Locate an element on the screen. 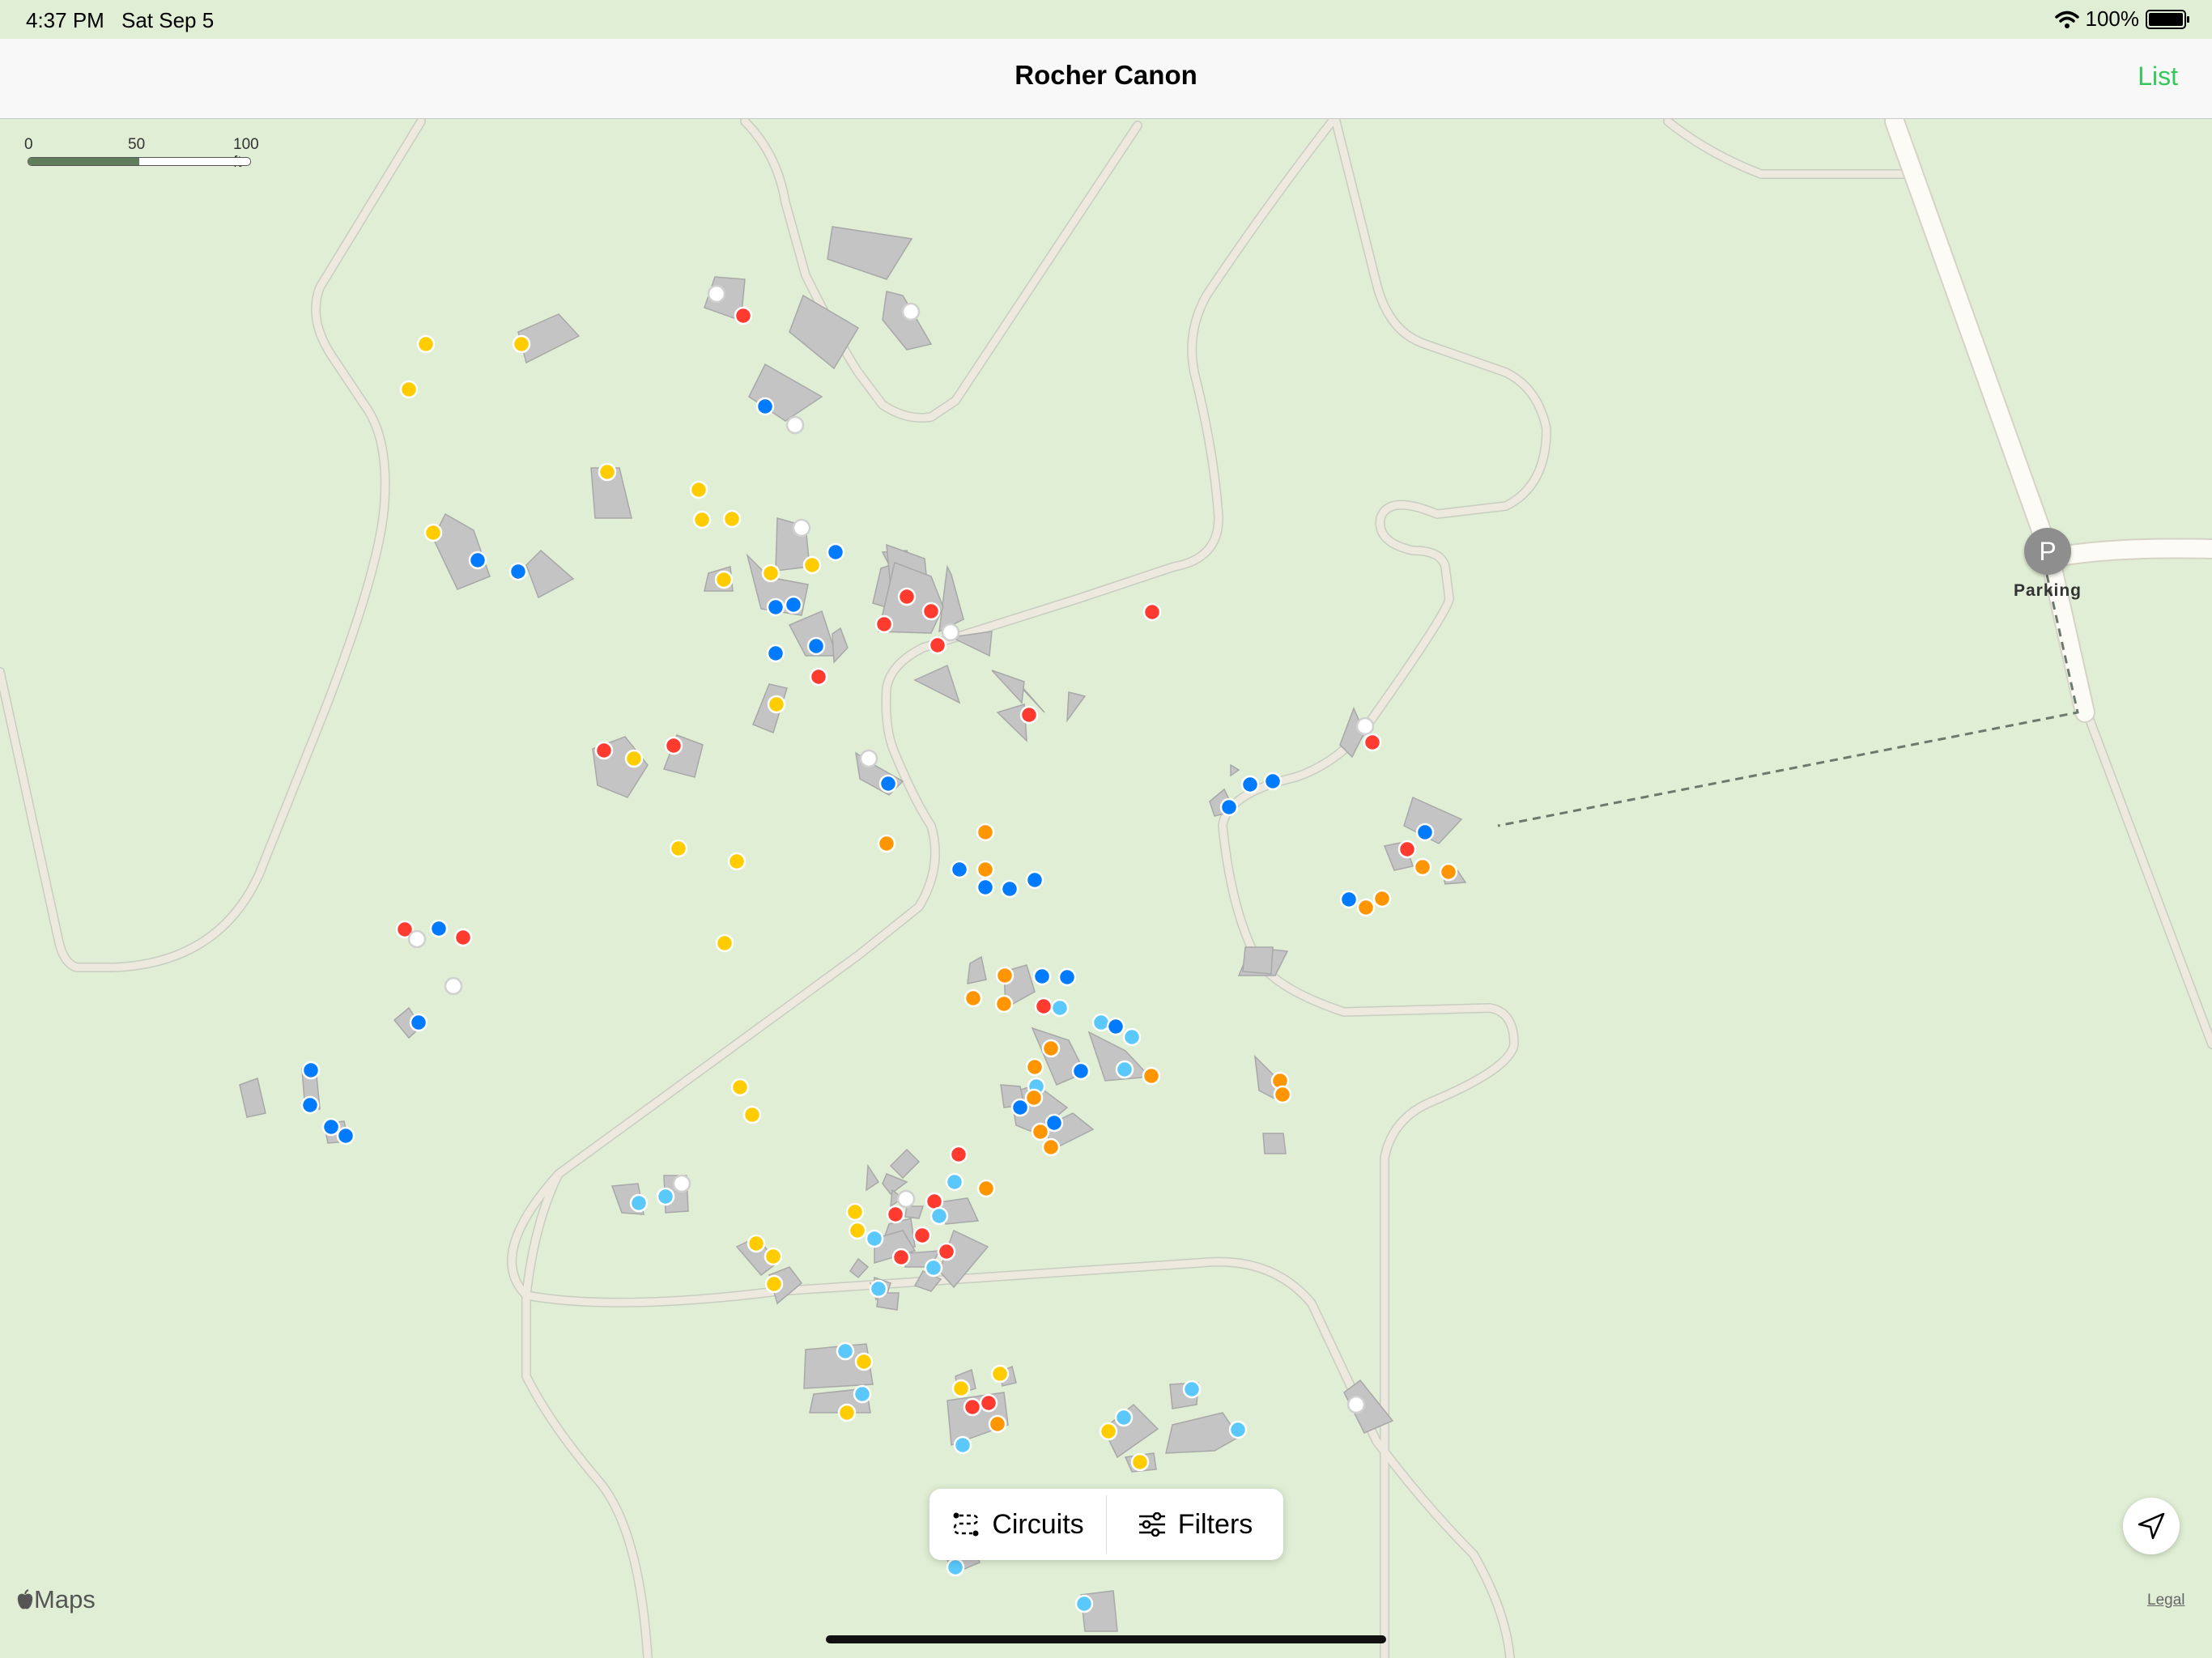 The width and height of the screenshot is (2212, 1658). circuits-button: Circuits is located at coordinates (1018, 1524).